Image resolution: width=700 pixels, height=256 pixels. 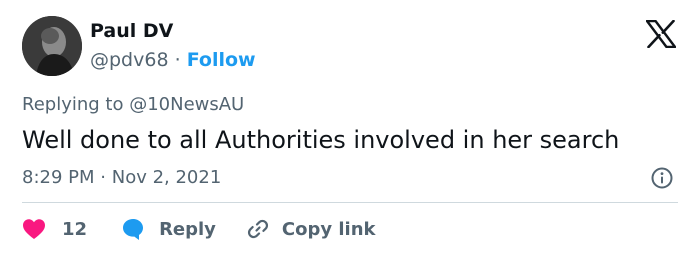 What do you see at coordinates (186, 104) in the screenshot?
I see `replying-to-handle: @10NewsAU` at bounding box center [186, 104].